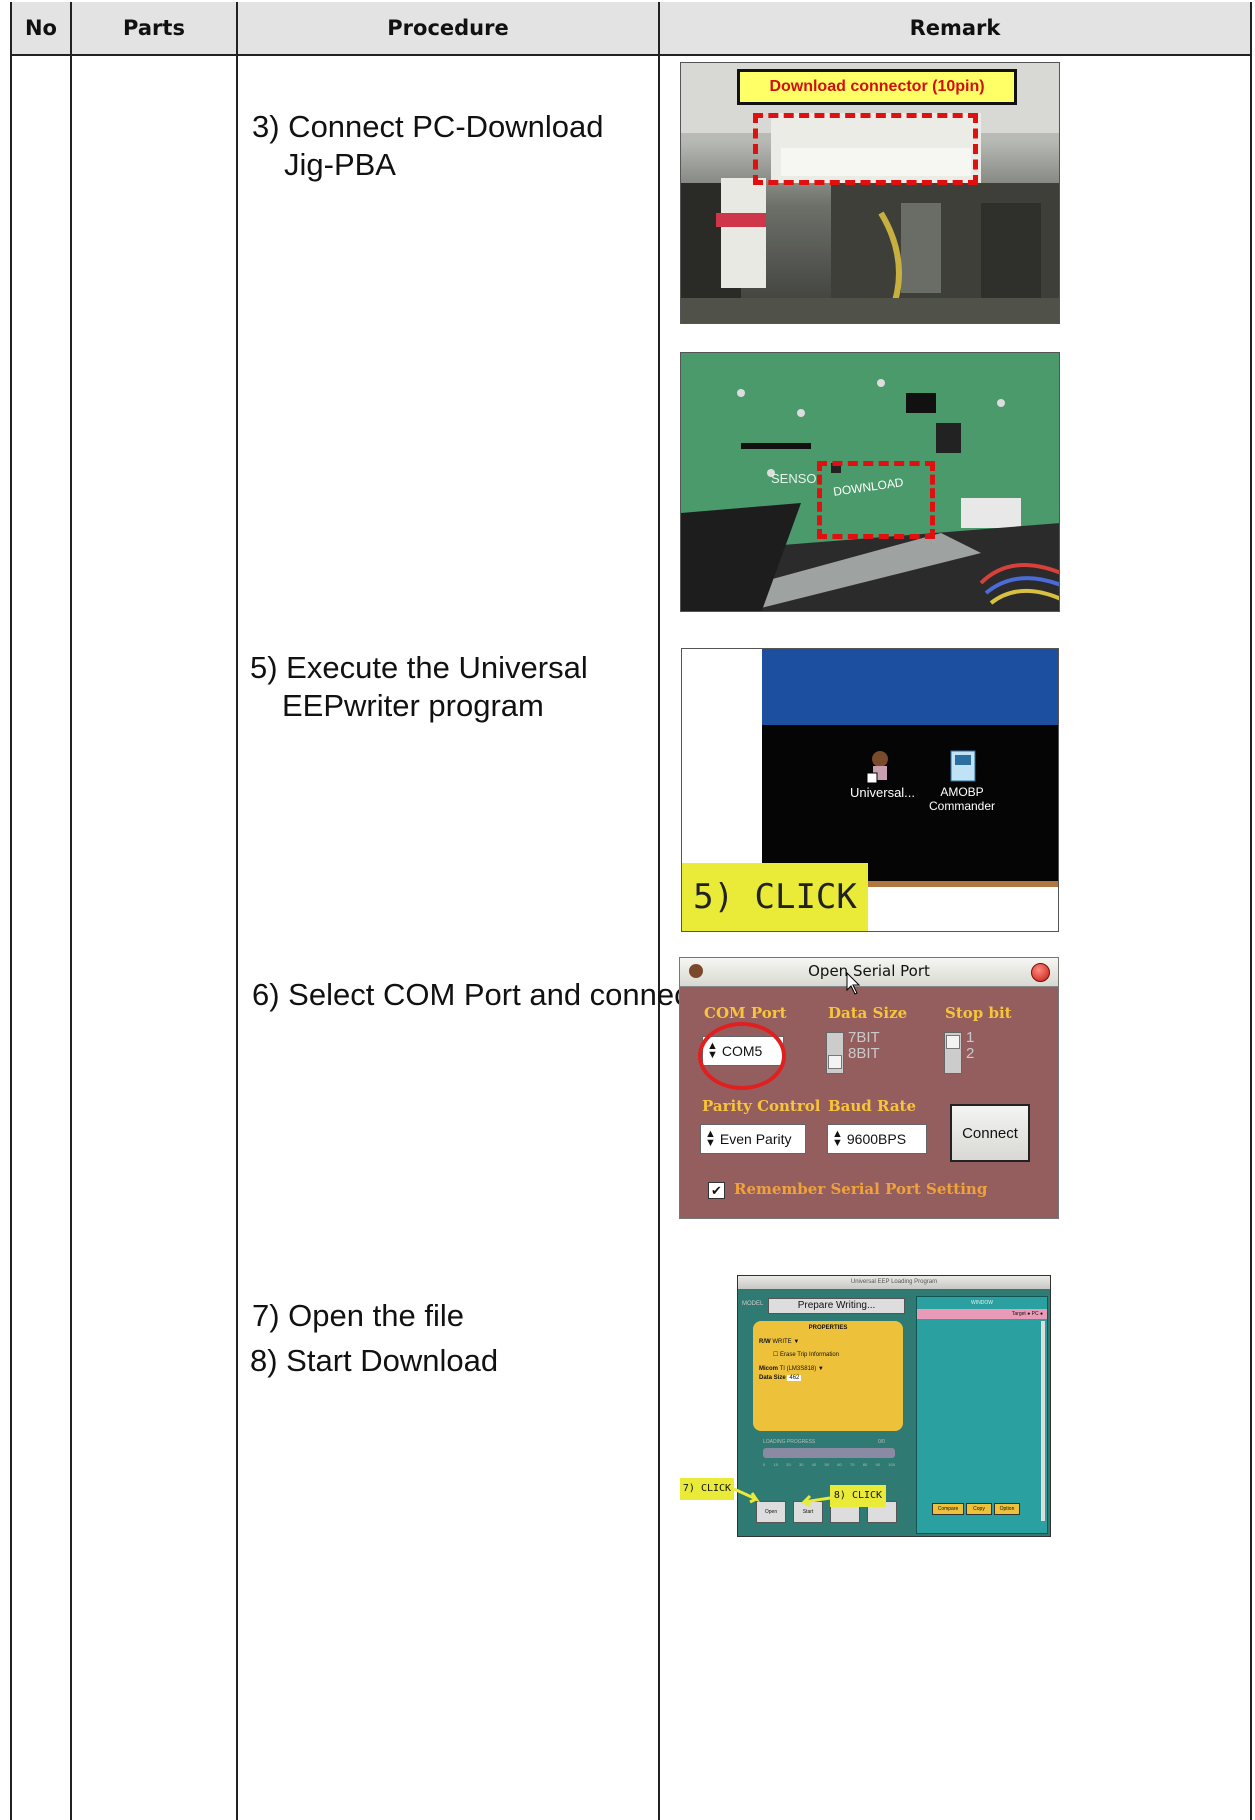  Describe the element at coordinates (780, 1378) in the screenshot. I see `data-size-row: Data Size 462` at that location.